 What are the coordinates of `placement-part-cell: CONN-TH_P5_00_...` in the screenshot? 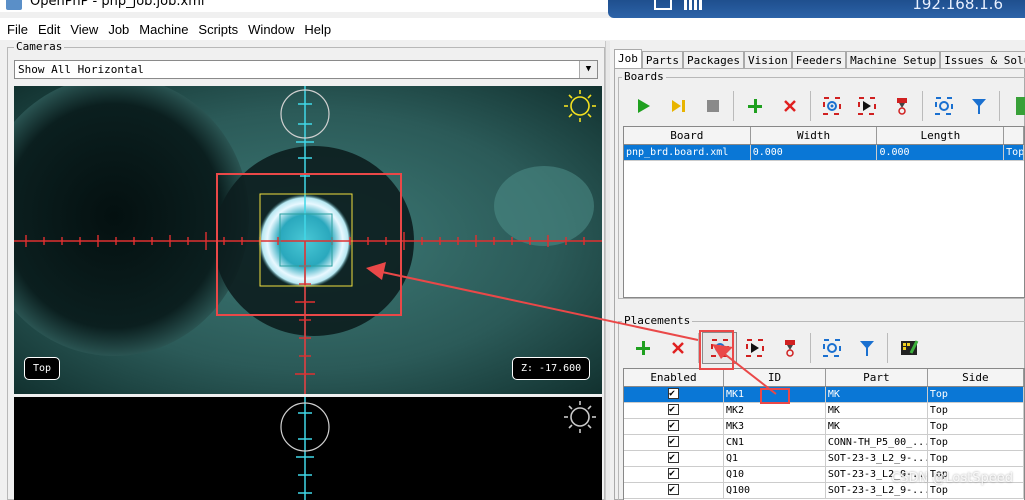 It's located at (877, 442).